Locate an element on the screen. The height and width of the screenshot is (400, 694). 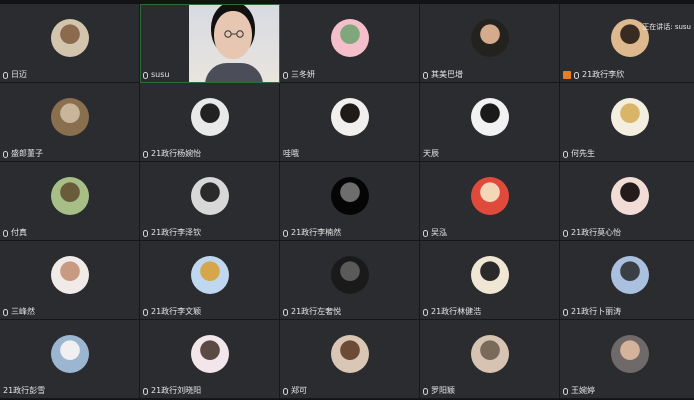
participant-name: 21政行李楠然 is located at coordinates (316, 232).